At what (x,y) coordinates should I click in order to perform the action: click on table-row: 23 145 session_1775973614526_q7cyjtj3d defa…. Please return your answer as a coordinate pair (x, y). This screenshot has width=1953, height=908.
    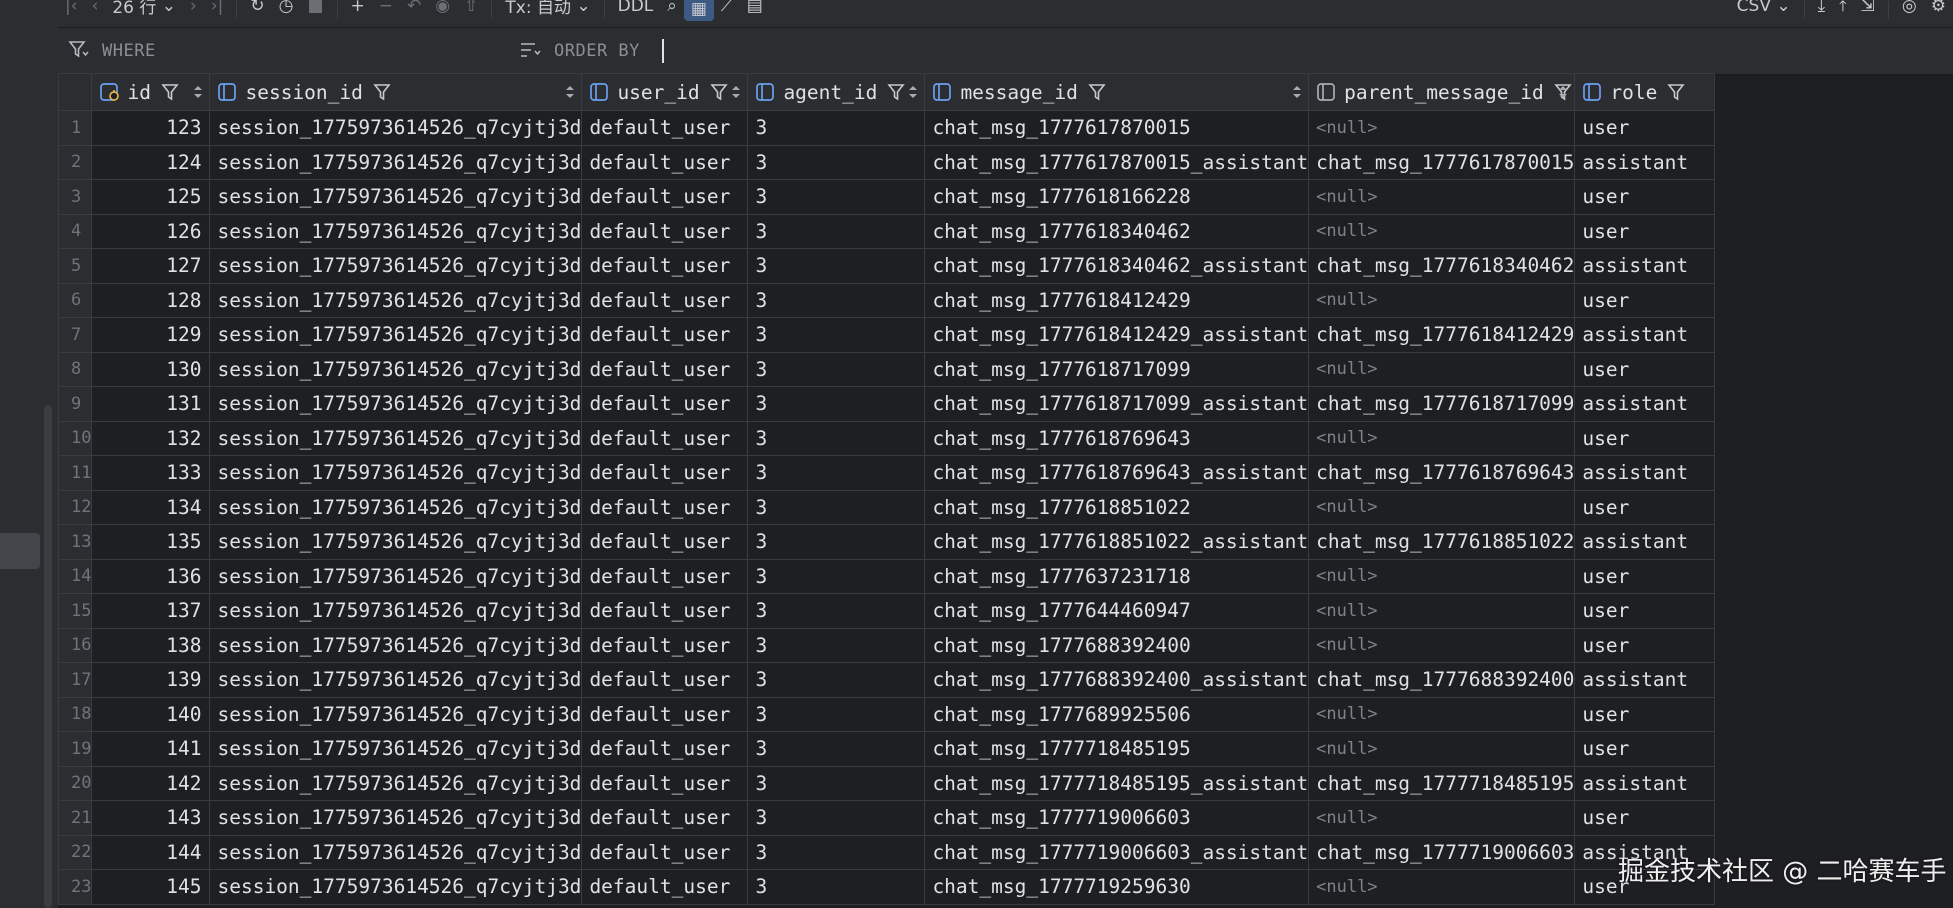
    Looking at the image, I should click on (886, 887).